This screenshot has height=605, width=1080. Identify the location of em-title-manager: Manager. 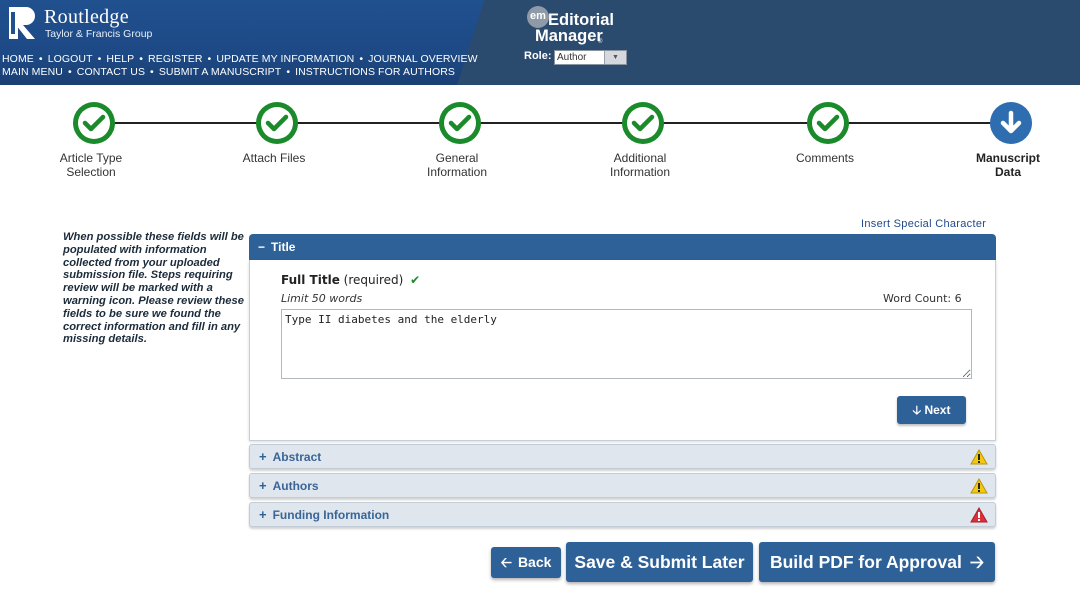
(569, 36).